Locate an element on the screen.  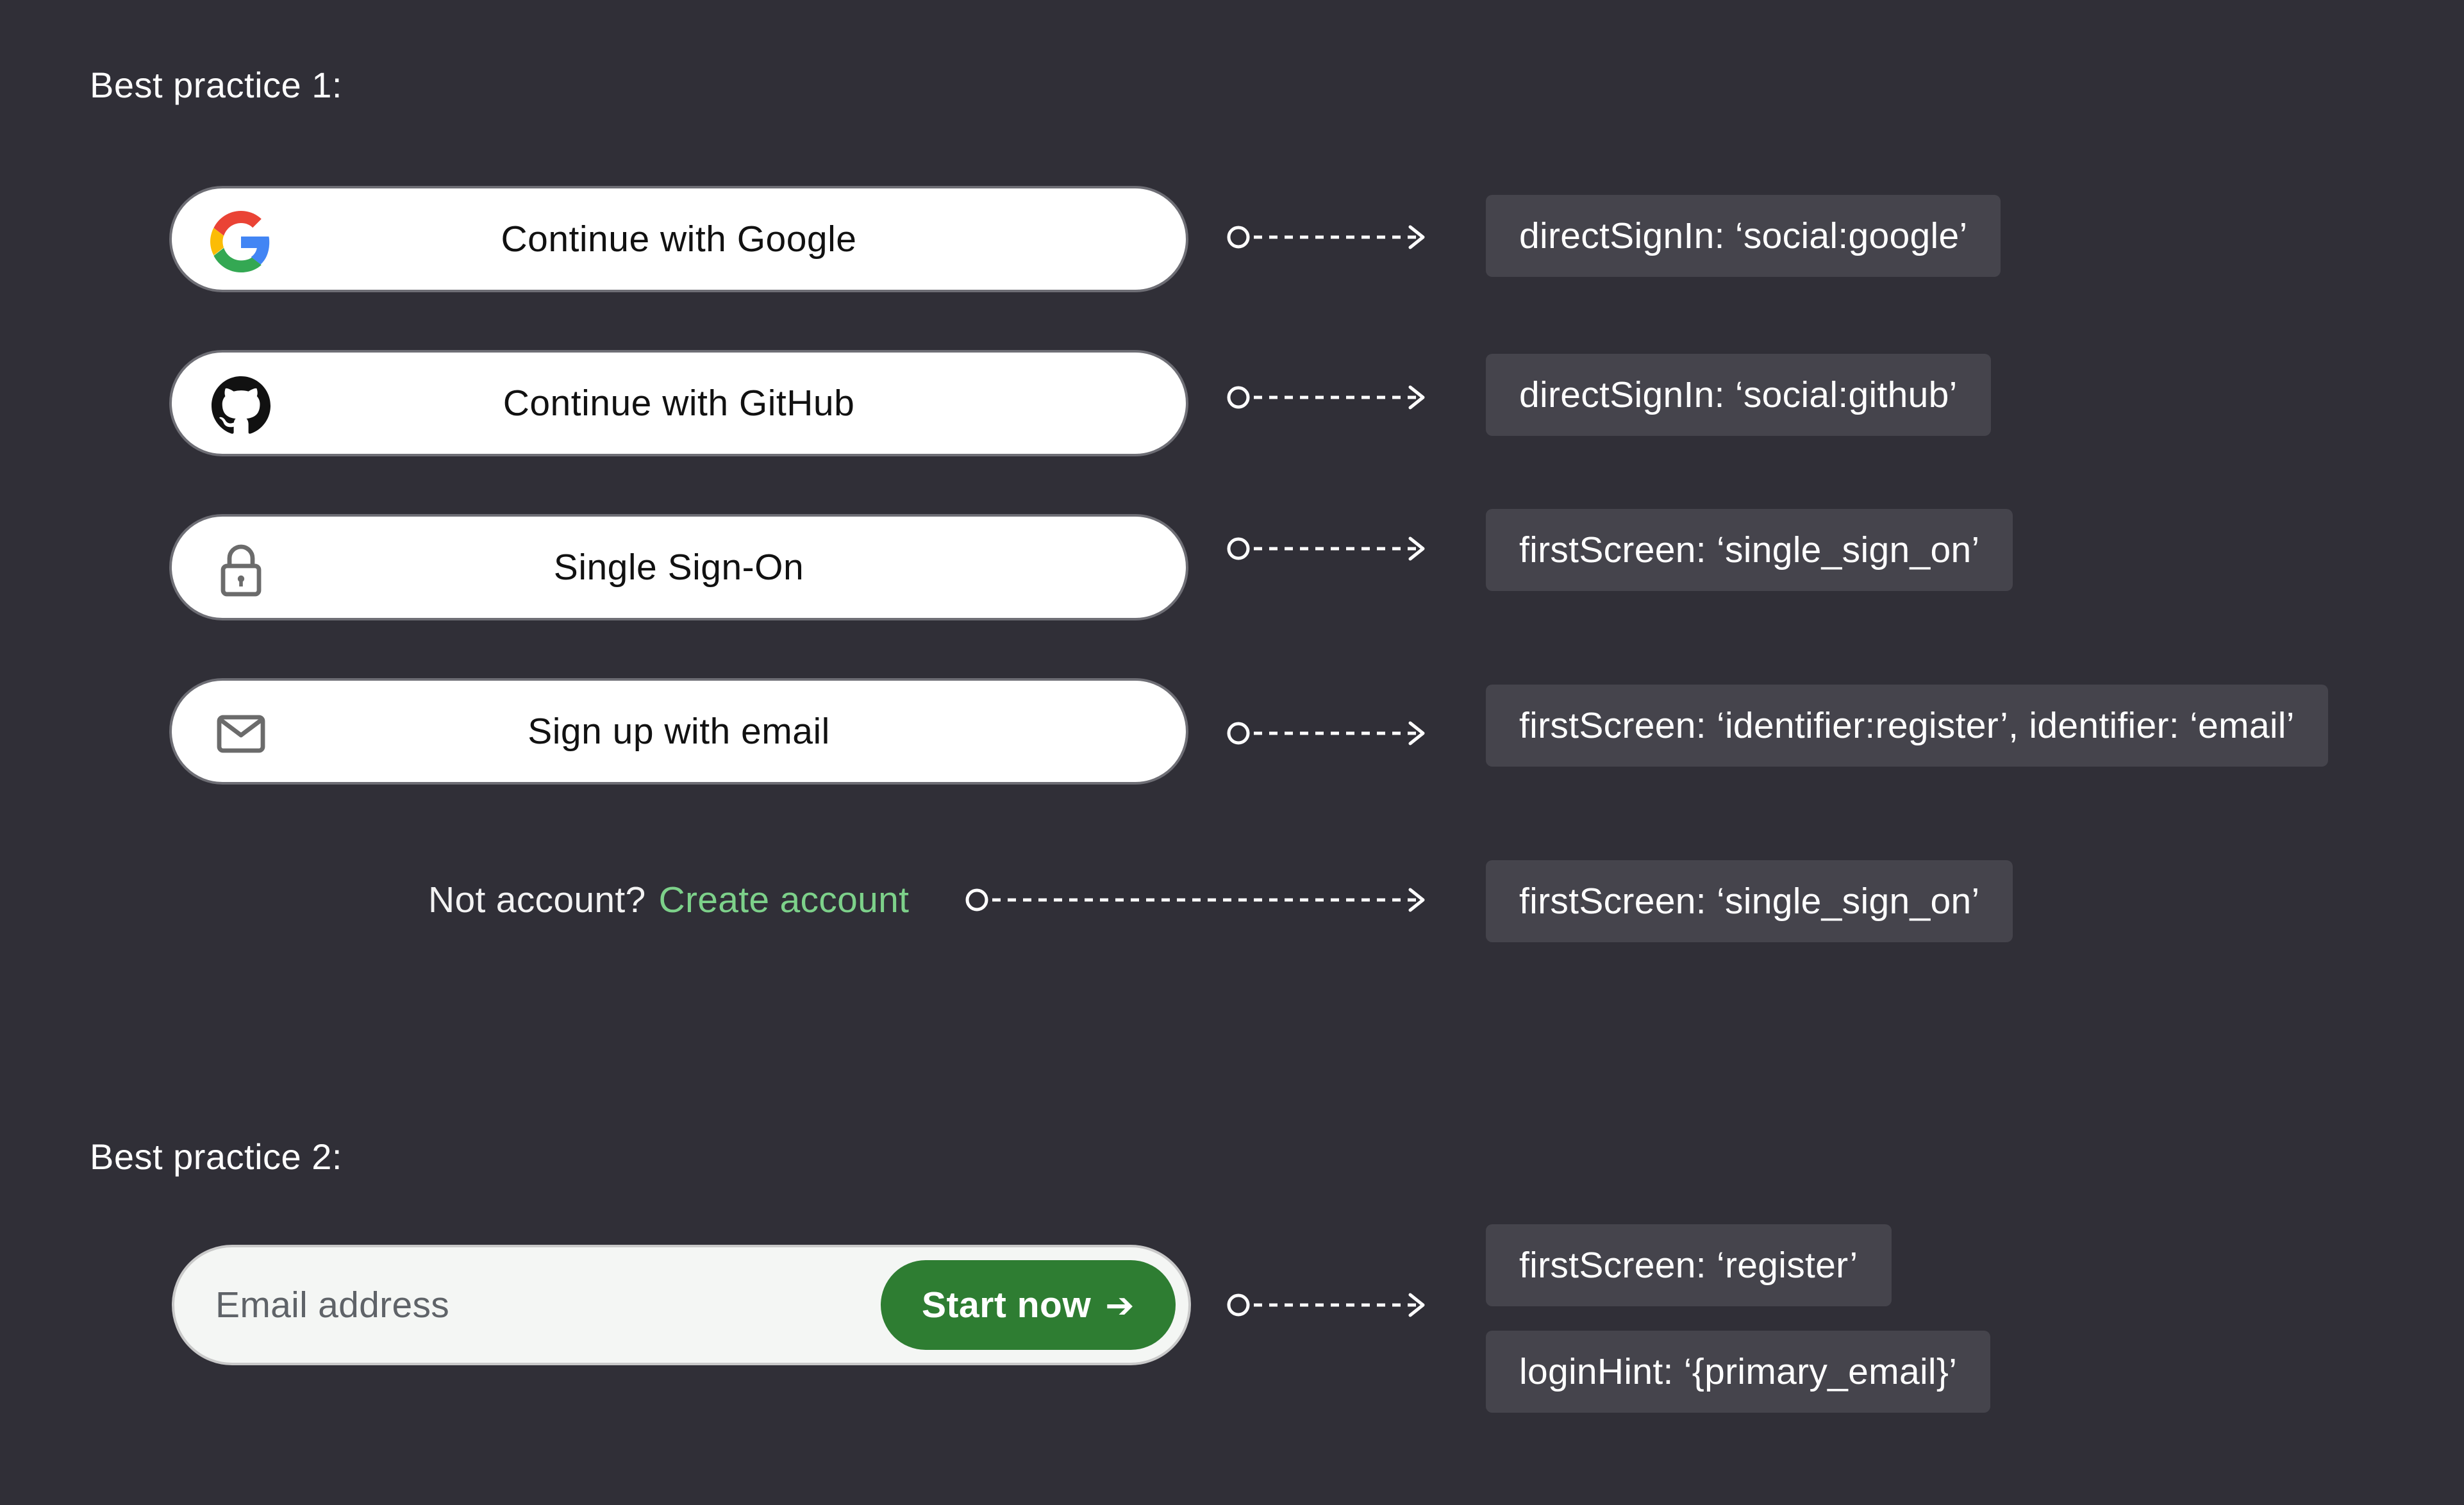
continue-with-google-button: Continue with Google is located at coordinates (679, 239).